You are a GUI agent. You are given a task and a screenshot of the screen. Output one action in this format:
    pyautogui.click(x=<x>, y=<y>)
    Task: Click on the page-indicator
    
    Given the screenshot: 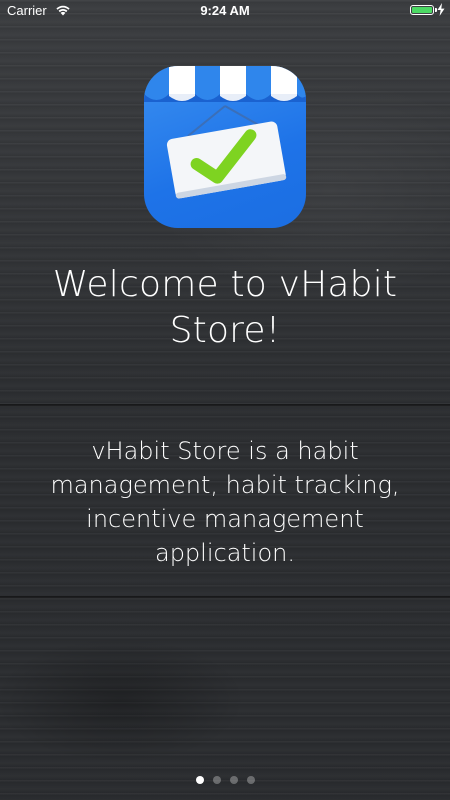 What is the action you would take?
    pyautogui.click(x=225, y=780)
    